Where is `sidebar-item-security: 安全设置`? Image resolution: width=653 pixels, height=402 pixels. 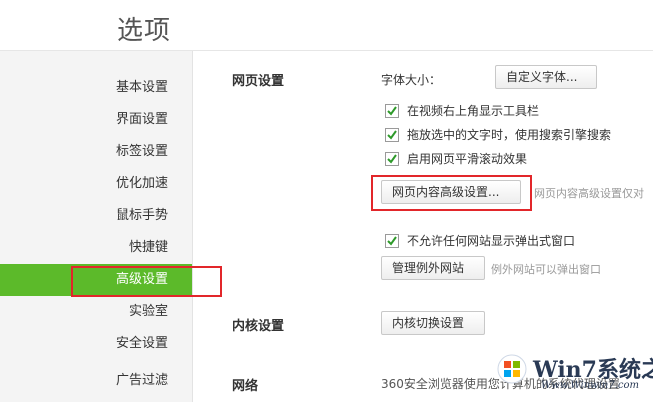 sidebar-item-security: 安全设置 is located at coordinates (93, 344).